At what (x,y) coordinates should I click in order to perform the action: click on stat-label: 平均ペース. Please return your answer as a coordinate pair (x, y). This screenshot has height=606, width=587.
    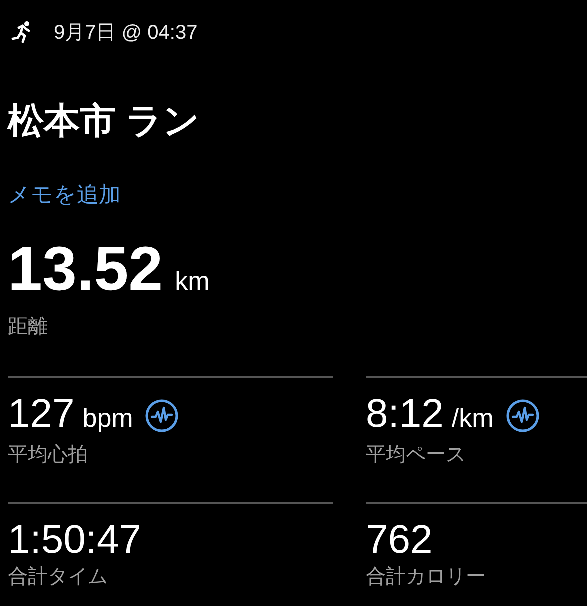
    Looking at the image, I should click on (416, 455).